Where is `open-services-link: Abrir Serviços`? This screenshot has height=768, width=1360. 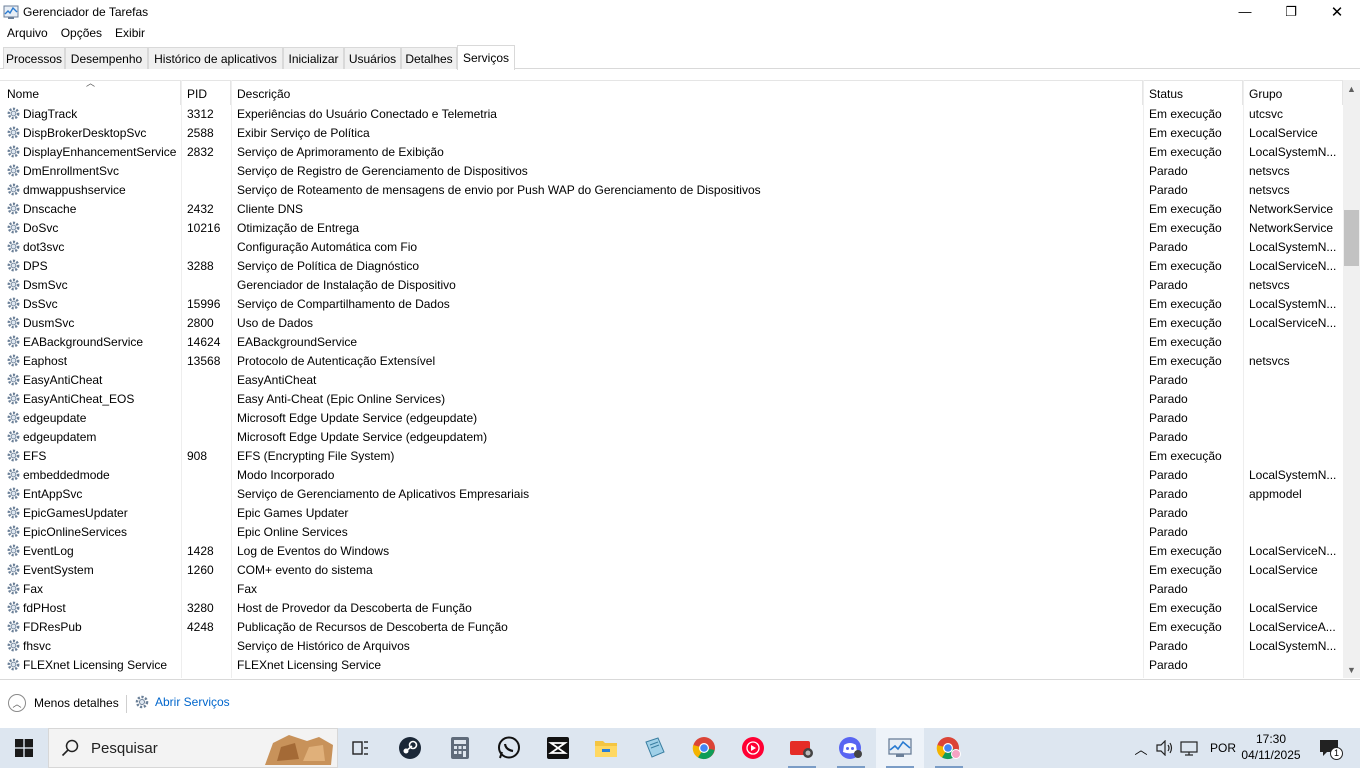 open-services-link: Abrir Serviços is located at coordinates (182, 702).